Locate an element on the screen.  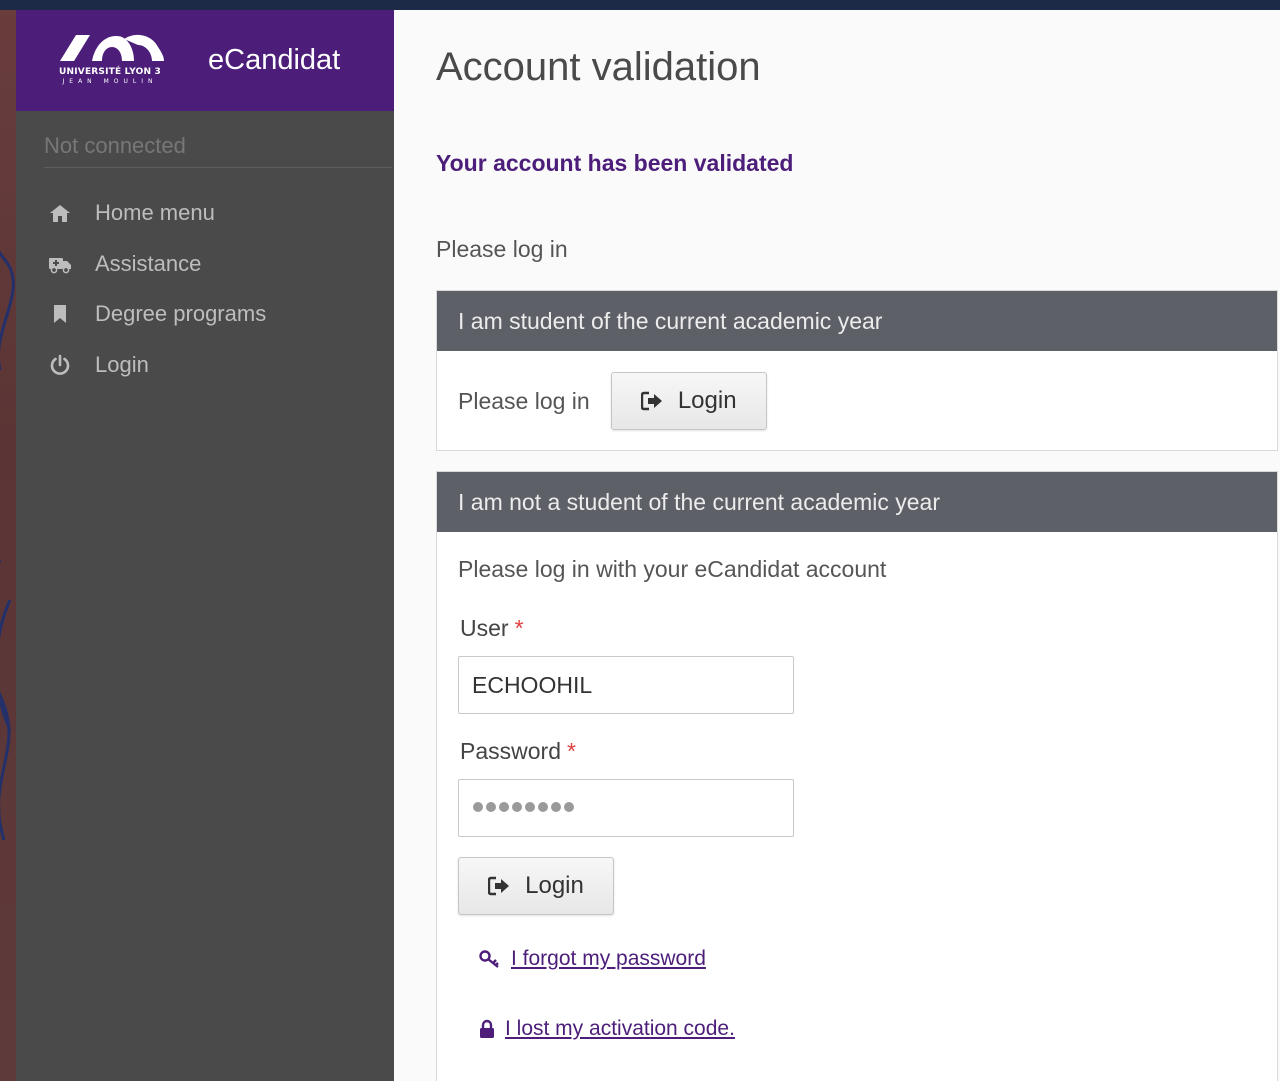
lock-icon is located at coordinates (487, 1029).